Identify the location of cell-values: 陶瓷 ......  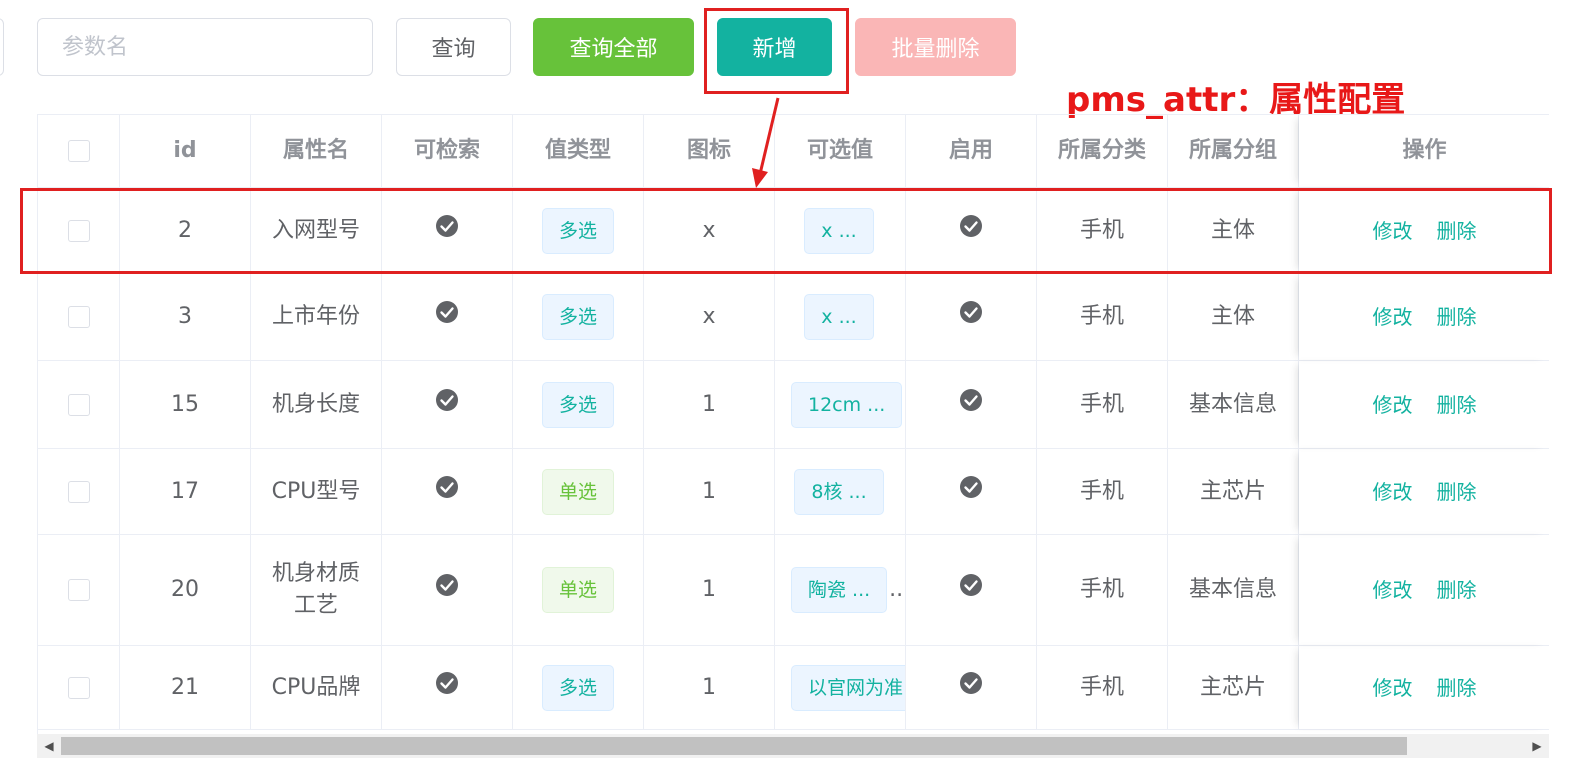
(840, 590).